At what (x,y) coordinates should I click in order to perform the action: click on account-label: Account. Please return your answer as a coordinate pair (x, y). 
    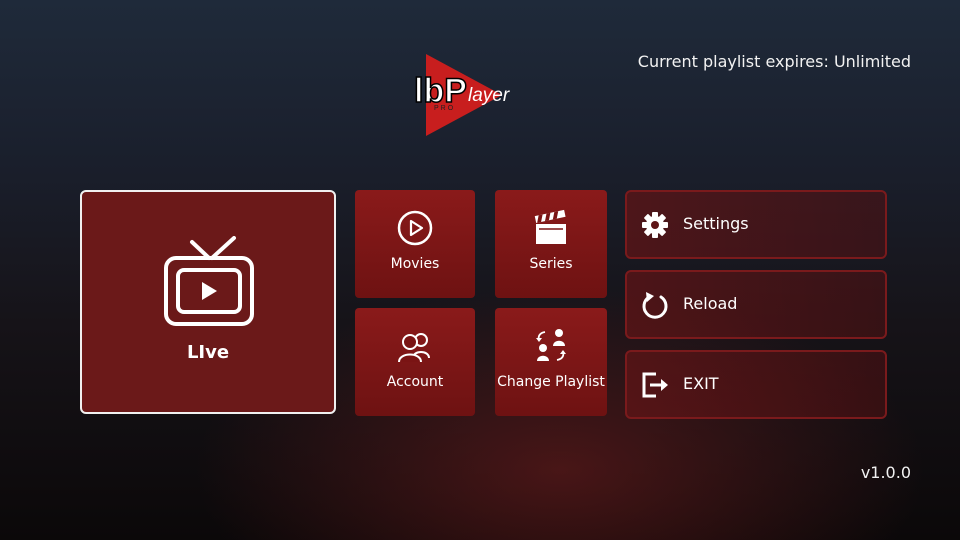
    Looking at the image, I should click on (415, 382).